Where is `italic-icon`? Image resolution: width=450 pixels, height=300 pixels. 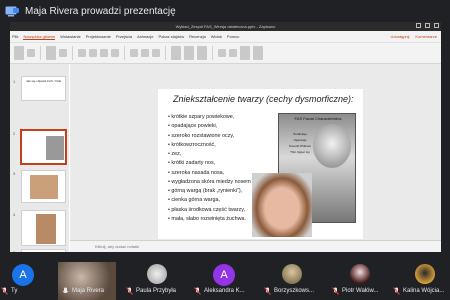 italic-icon is located at coordinates (93, 53).